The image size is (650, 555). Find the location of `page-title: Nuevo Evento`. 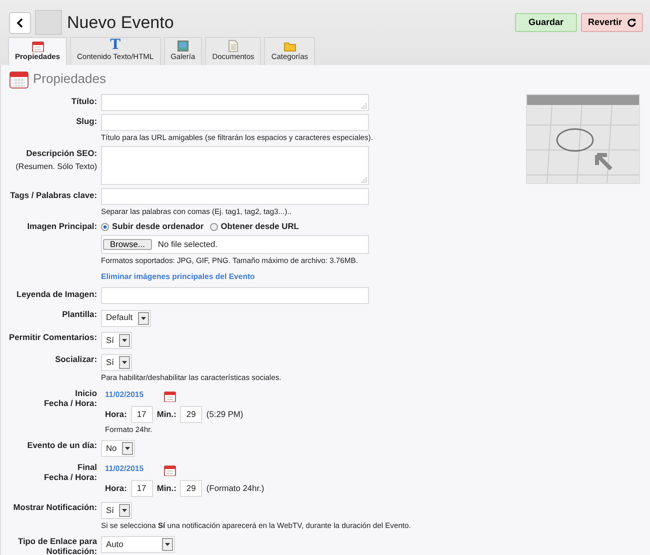

page-title: Nuevo Evento is located at coordinates (120, 22).